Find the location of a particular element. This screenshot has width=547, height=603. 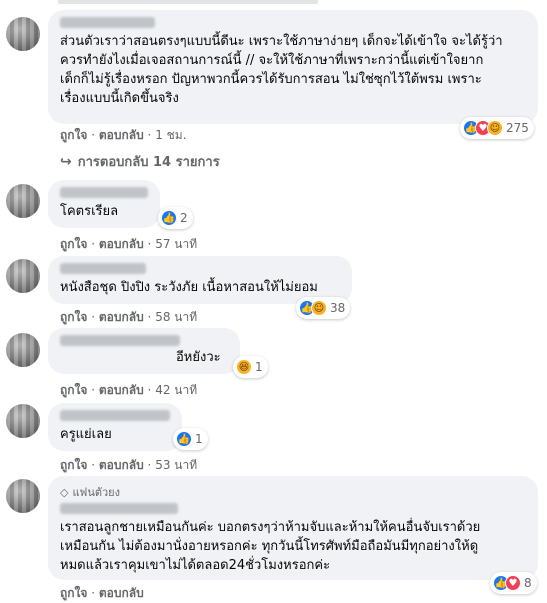

diamond-icon: ◇ is located at coordinates (64, 492).